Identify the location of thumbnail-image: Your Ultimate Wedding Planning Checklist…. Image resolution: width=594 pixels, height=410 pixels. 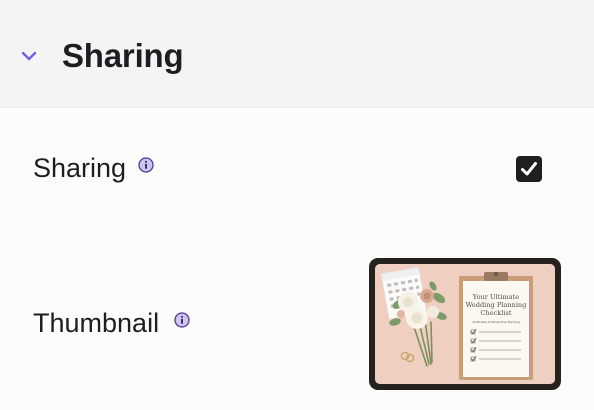
(465, 324).